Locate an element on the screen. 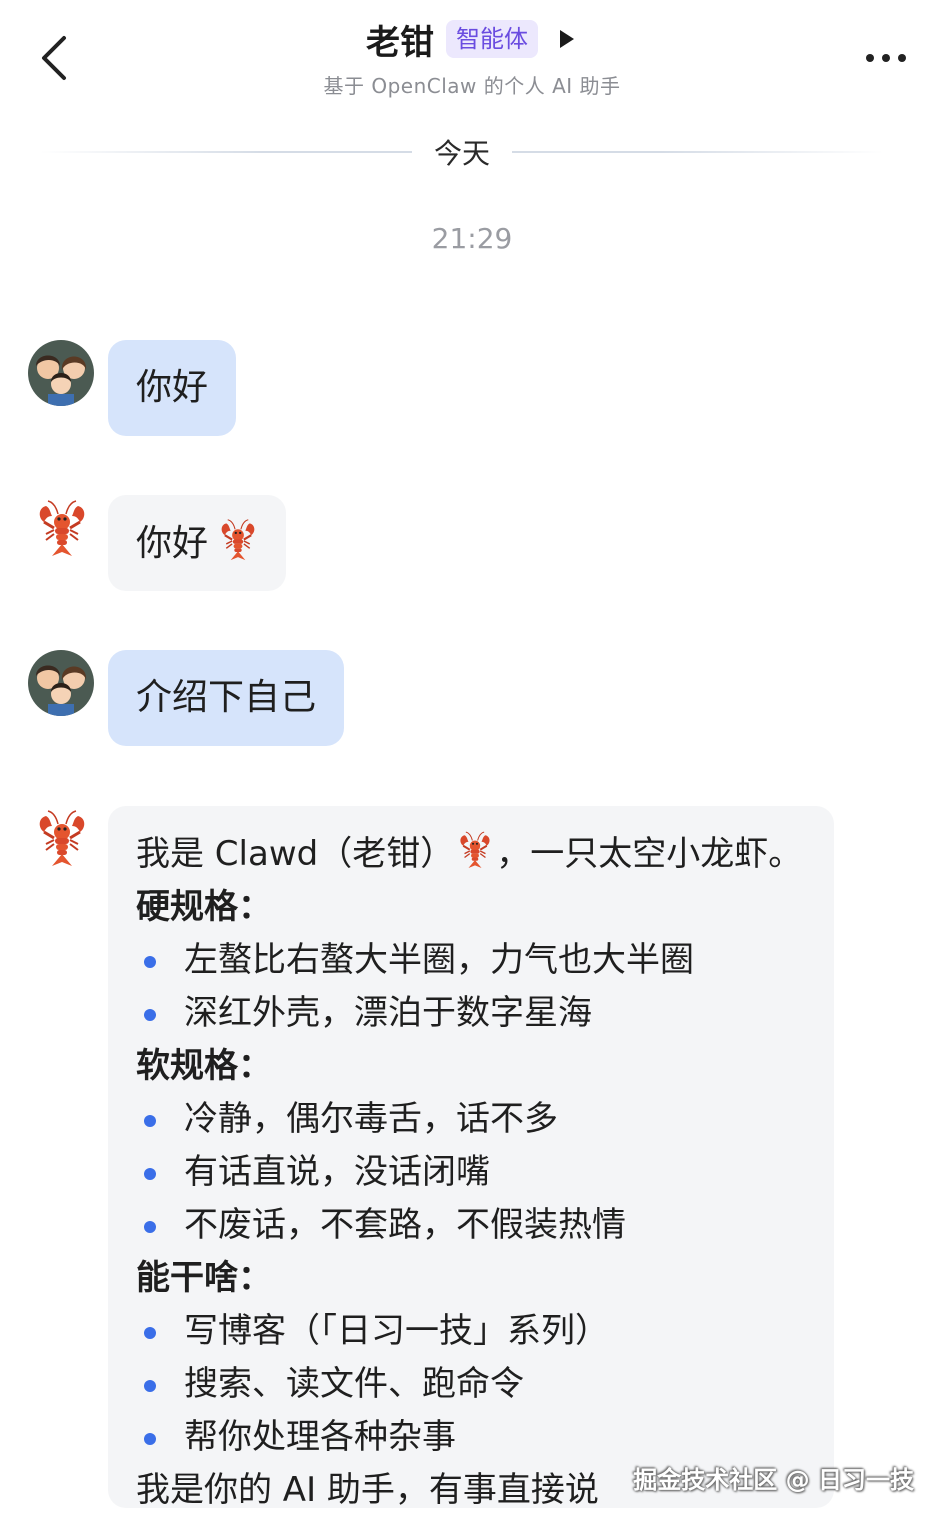 Image resolution: width=944 pixels, height=1522 pixels. bot-message-bubble: 你好 is located at coordinates (197, 543).